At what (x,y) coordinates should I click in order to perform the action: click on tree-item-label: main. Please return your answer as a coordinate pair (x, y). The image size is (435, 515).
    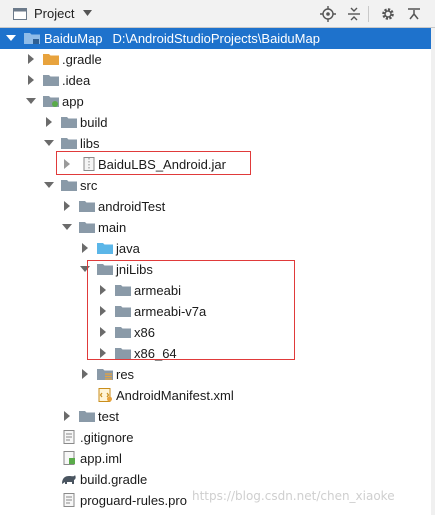
    Looking at the image, I should click on (112, 227).